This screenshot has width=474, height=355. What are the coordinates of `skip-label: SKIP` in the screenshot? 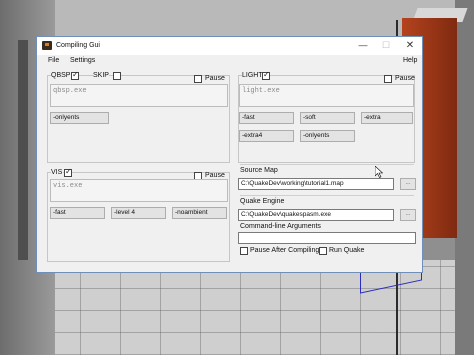 It's located at (101, 75).